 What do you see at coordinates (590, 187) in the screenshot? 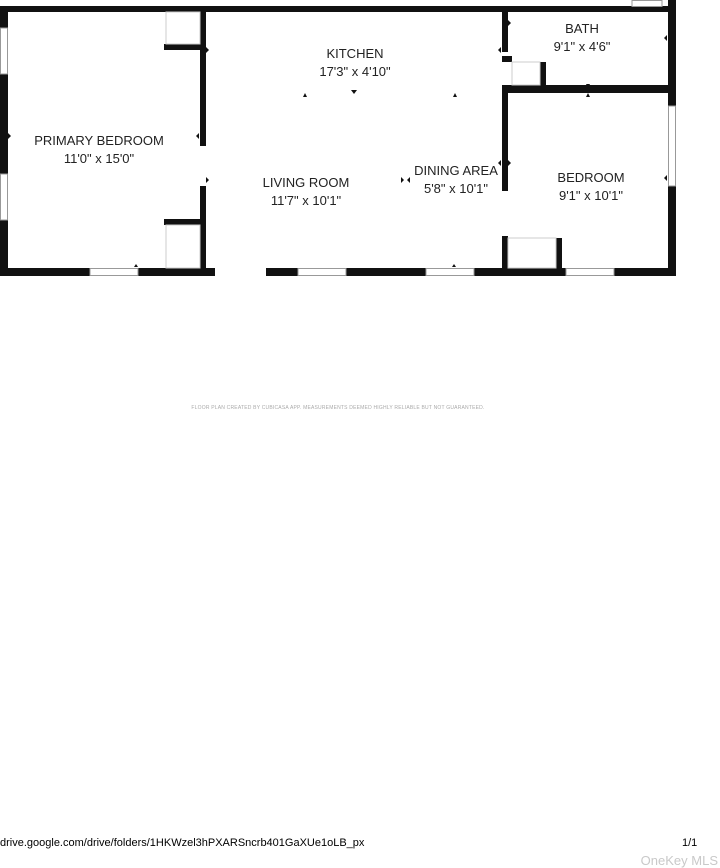
I see `room-bedroom: BEDROOM 9'1" x 10'1"` at bounding box center [590, 187].